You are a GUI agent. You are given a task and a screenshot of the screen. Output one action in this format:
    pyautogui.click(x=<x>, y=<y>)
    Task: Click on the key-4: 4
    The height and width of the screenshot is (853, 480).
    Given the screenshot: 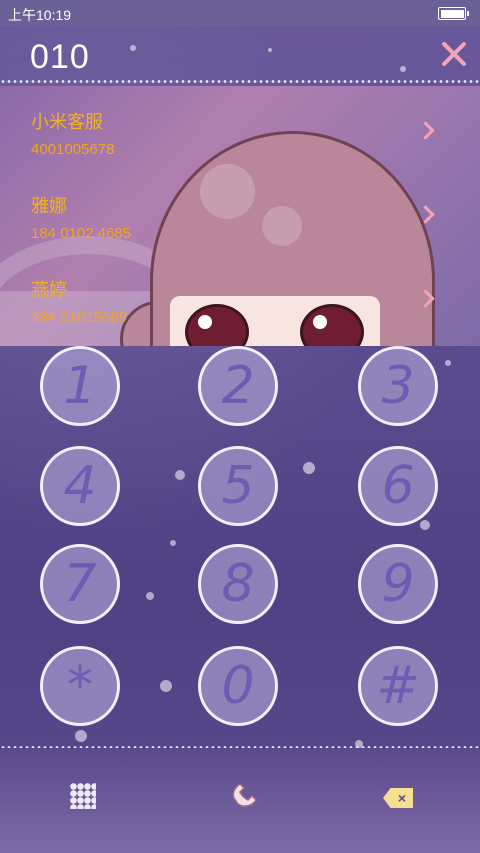 What is the action you would take?
    pyautogui.click(x=80, y=486)
    